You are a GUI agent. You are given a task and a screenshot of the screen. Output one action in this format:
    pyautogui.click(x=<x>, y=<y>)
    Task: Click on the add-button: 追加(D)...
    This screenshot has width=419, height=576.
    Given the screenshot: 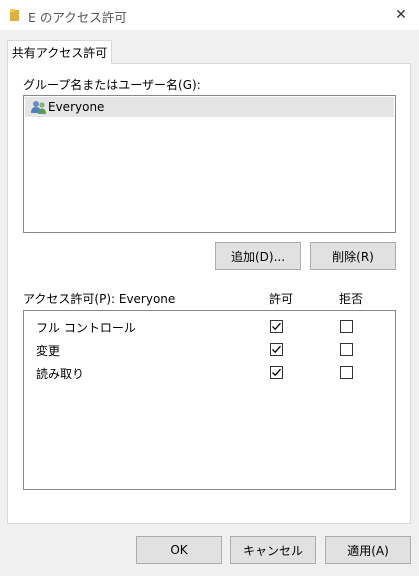 What is the action you would take?
    pyautogui.click(x=258, y=256)
    